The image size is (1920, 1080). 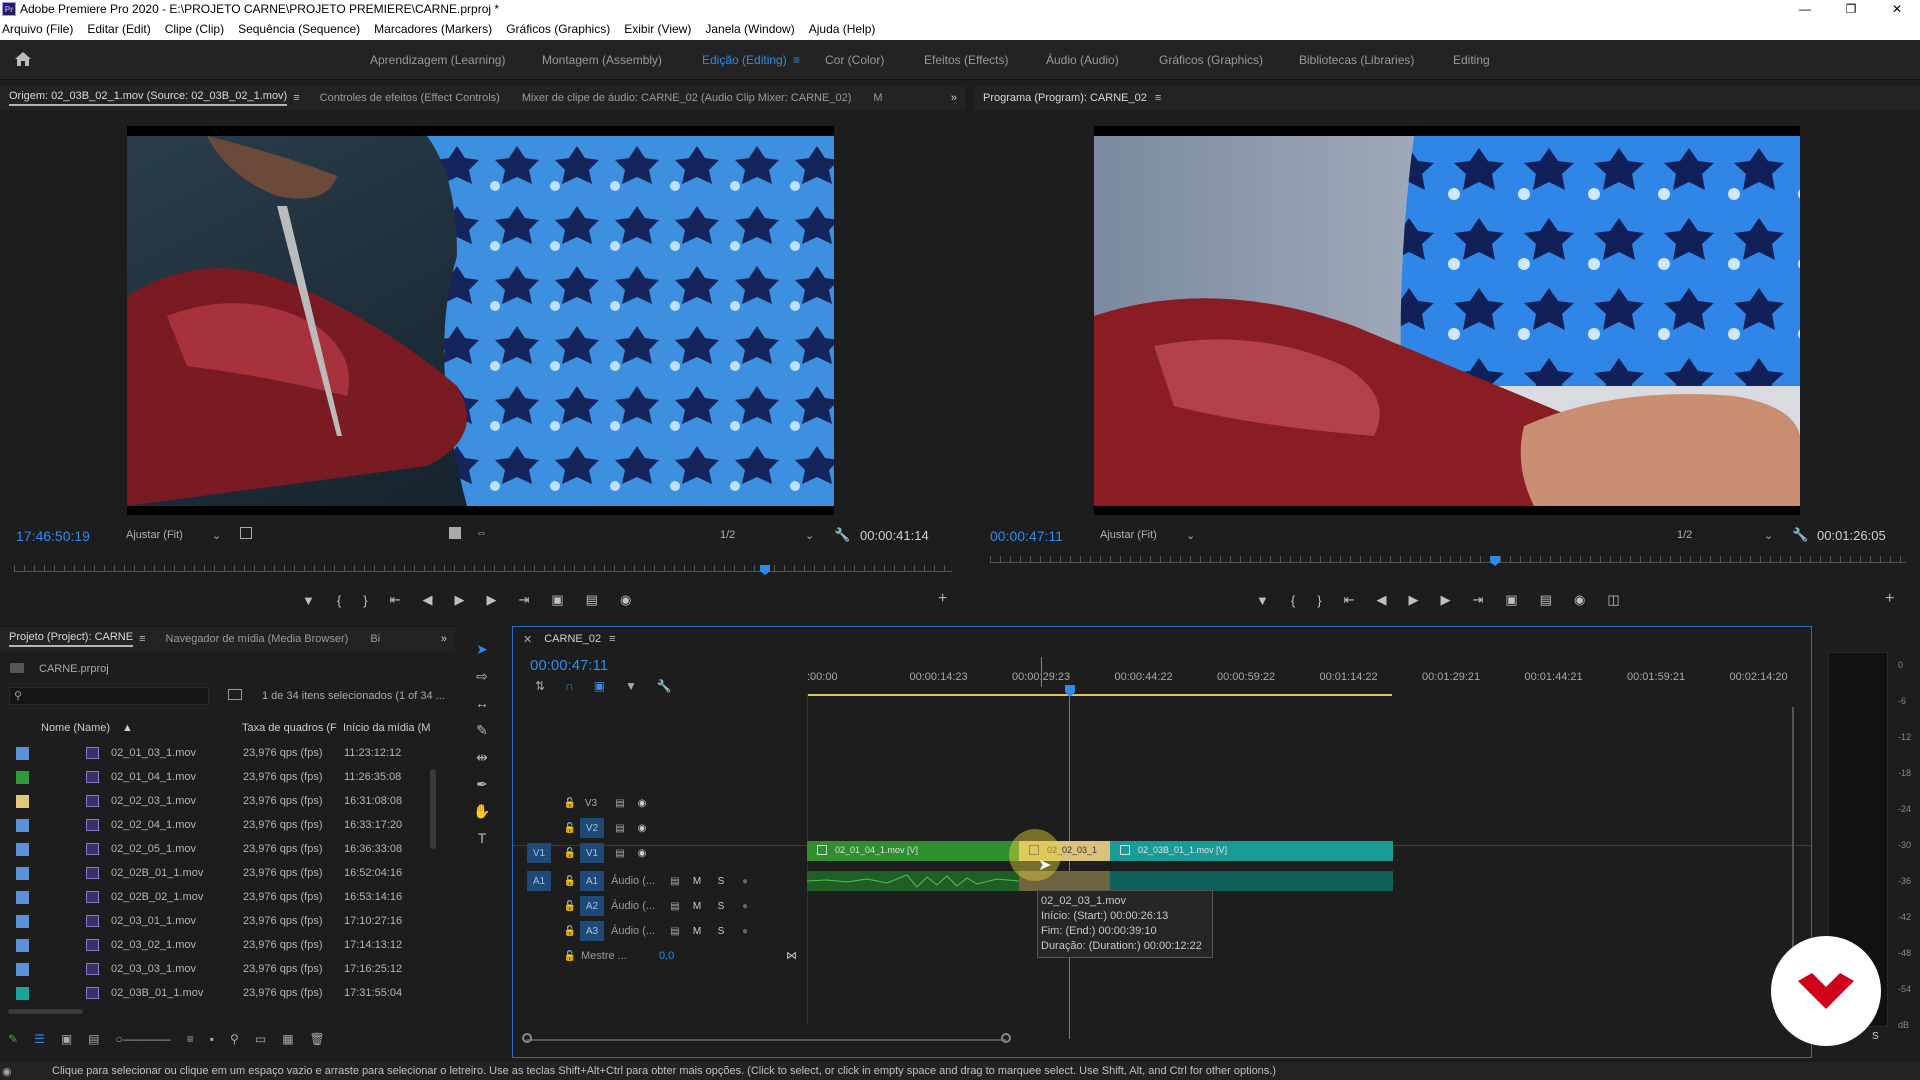 What do you see at coordinates (592, 931) in the screenshot?
I see `track-a3-label: A3` at bounding box center [592, 931].